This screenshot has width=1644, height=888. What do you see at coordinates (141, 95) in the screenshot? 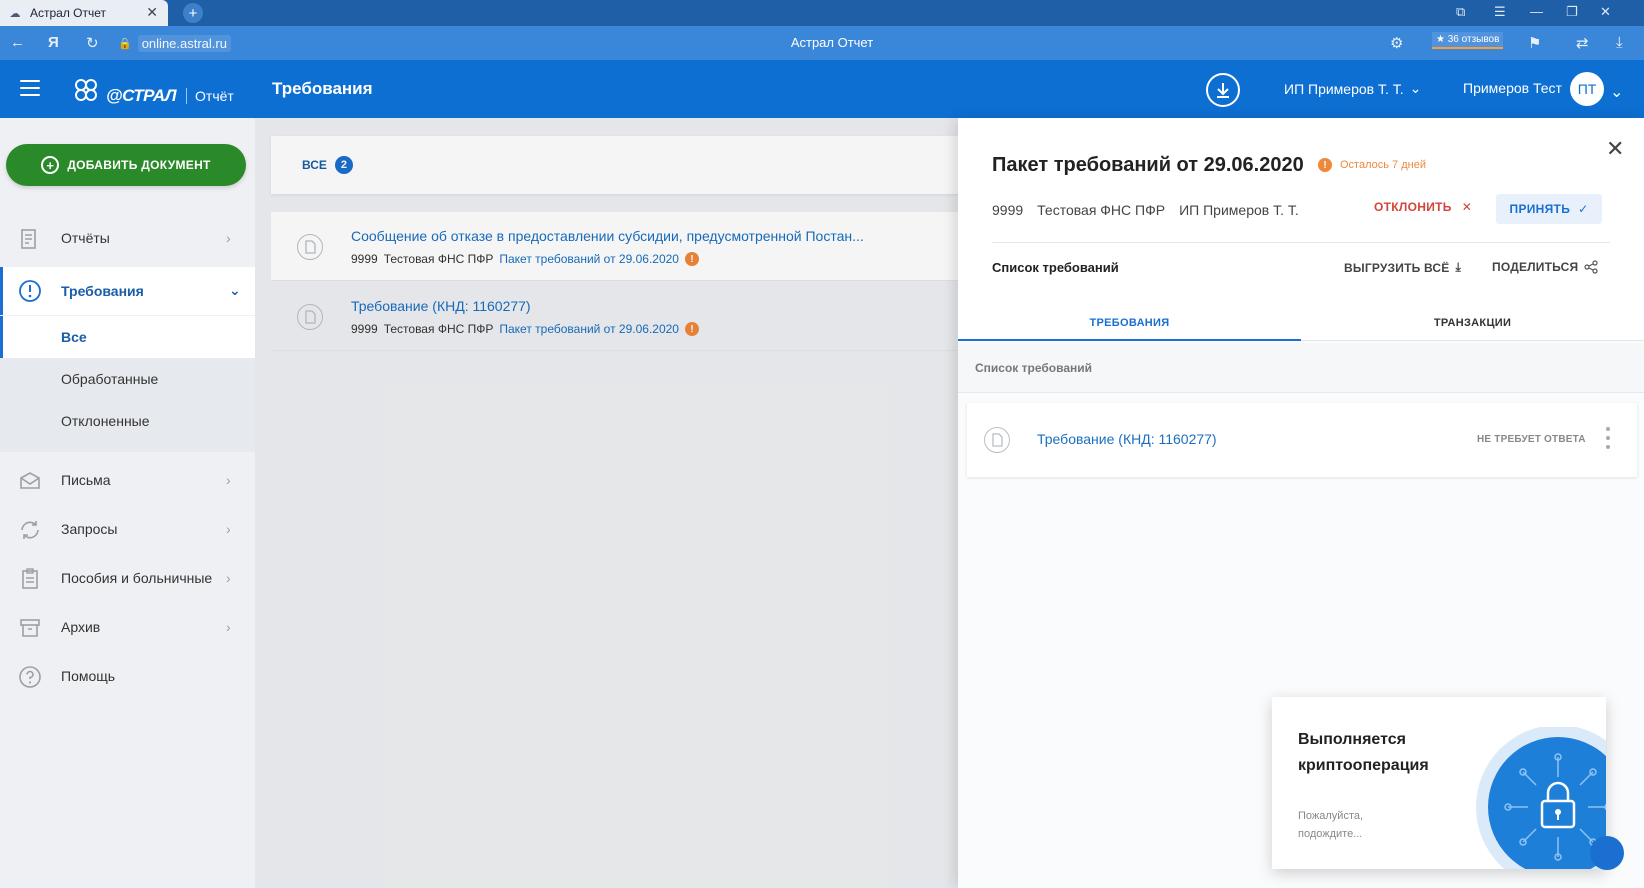
I see `logo-text: @СТРАЛ` at bounding box center [141, 95].